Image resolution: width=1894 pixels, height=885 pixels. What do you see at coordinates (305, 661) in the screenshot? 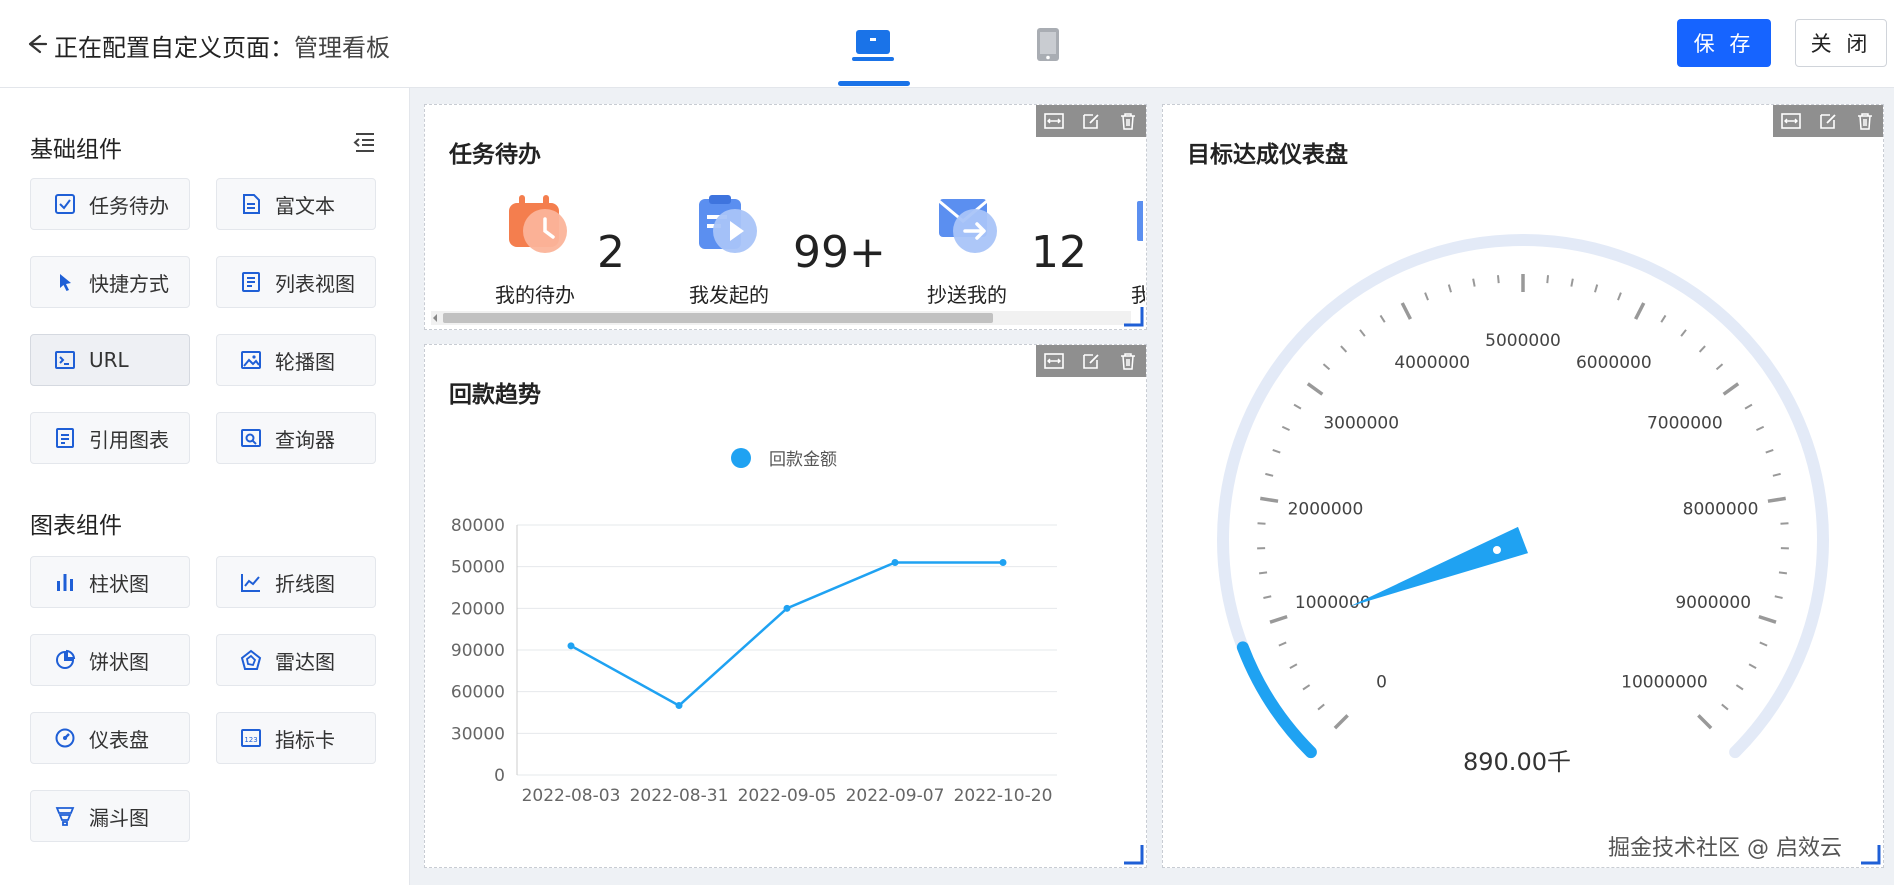
I see `component-label: 雷达图` at bounding box center [305, 661].